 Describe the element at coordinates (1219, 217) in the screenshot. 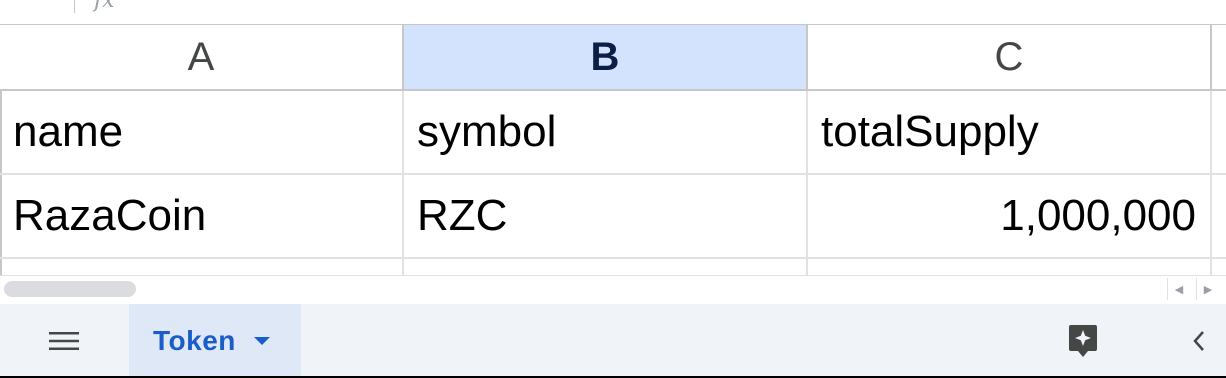

I see `cell-d2` at that location.